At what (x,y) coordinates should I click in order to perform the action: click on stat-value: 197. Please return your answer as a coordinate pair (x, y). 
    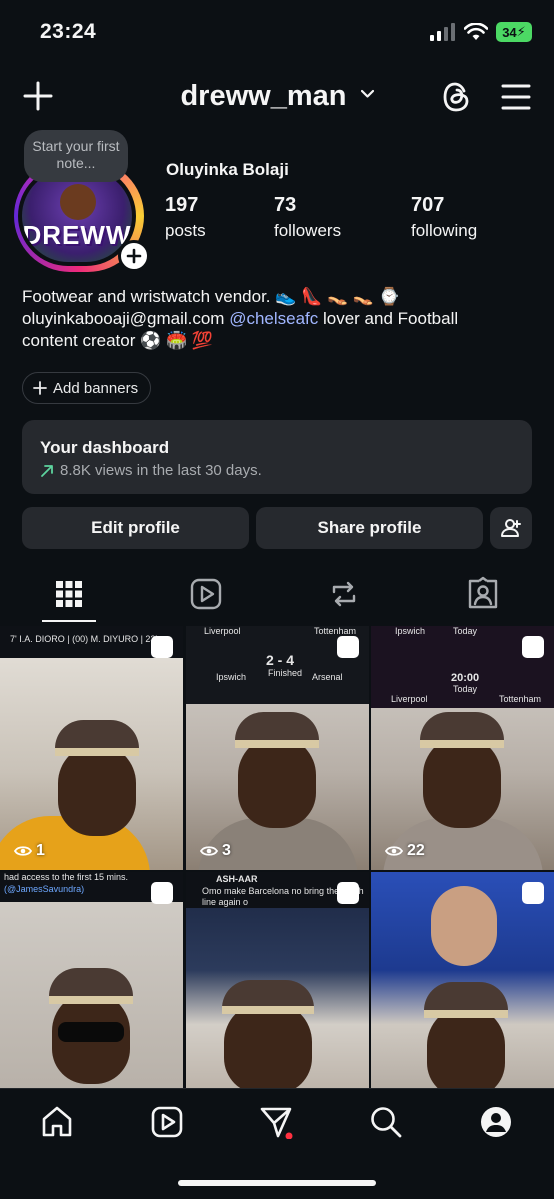
    Looking at the image, I should click on (182, 205).